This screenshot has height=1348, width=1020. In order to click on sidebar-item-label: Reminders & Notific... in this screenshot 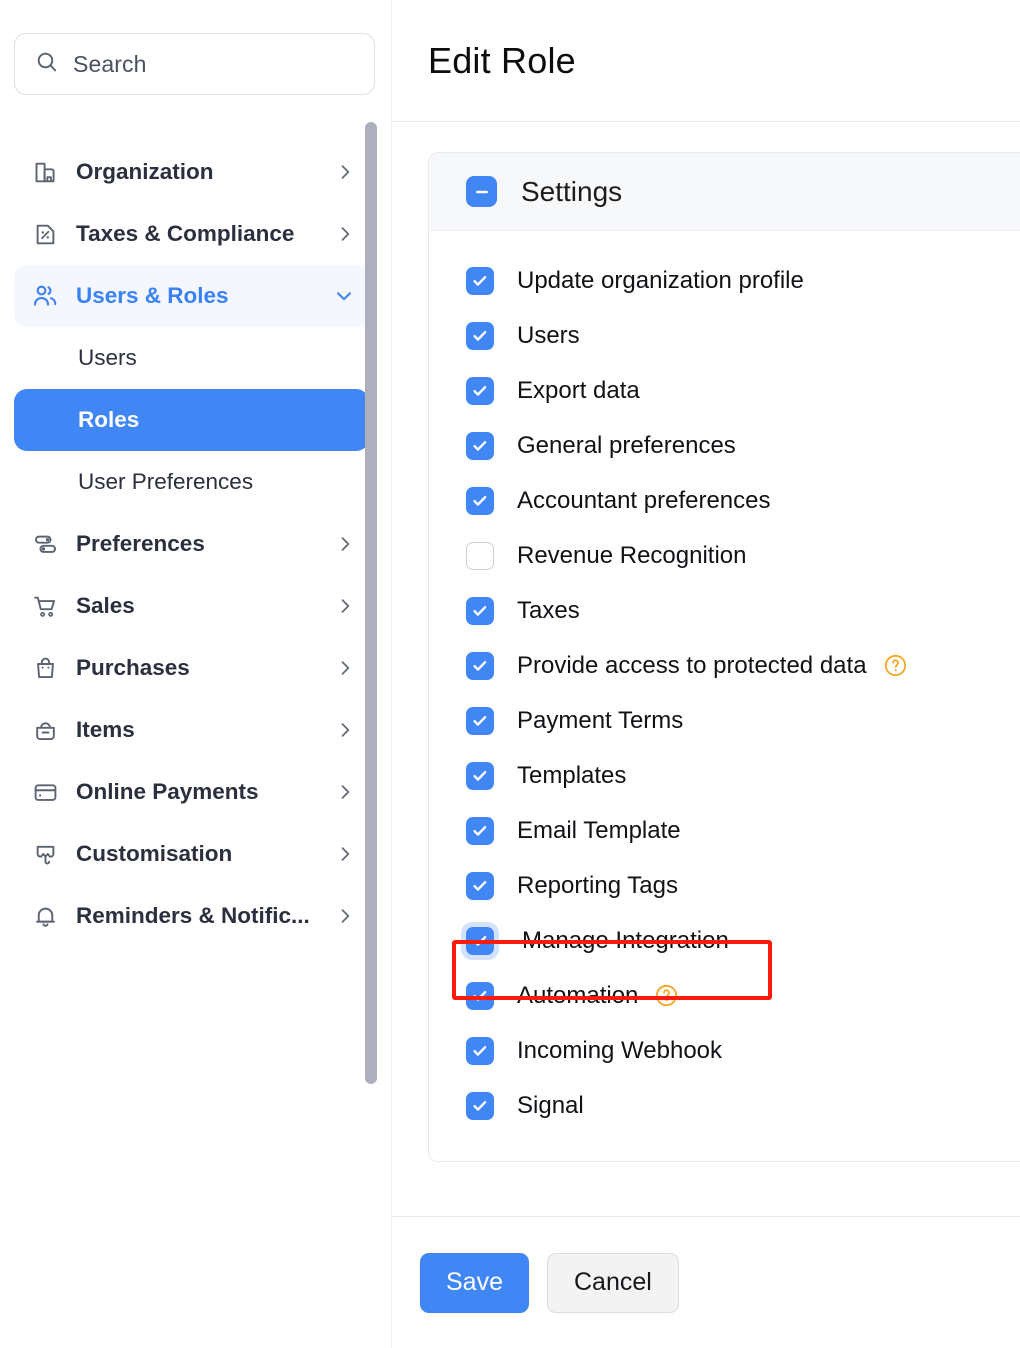, I will do `click(193, 915)`.